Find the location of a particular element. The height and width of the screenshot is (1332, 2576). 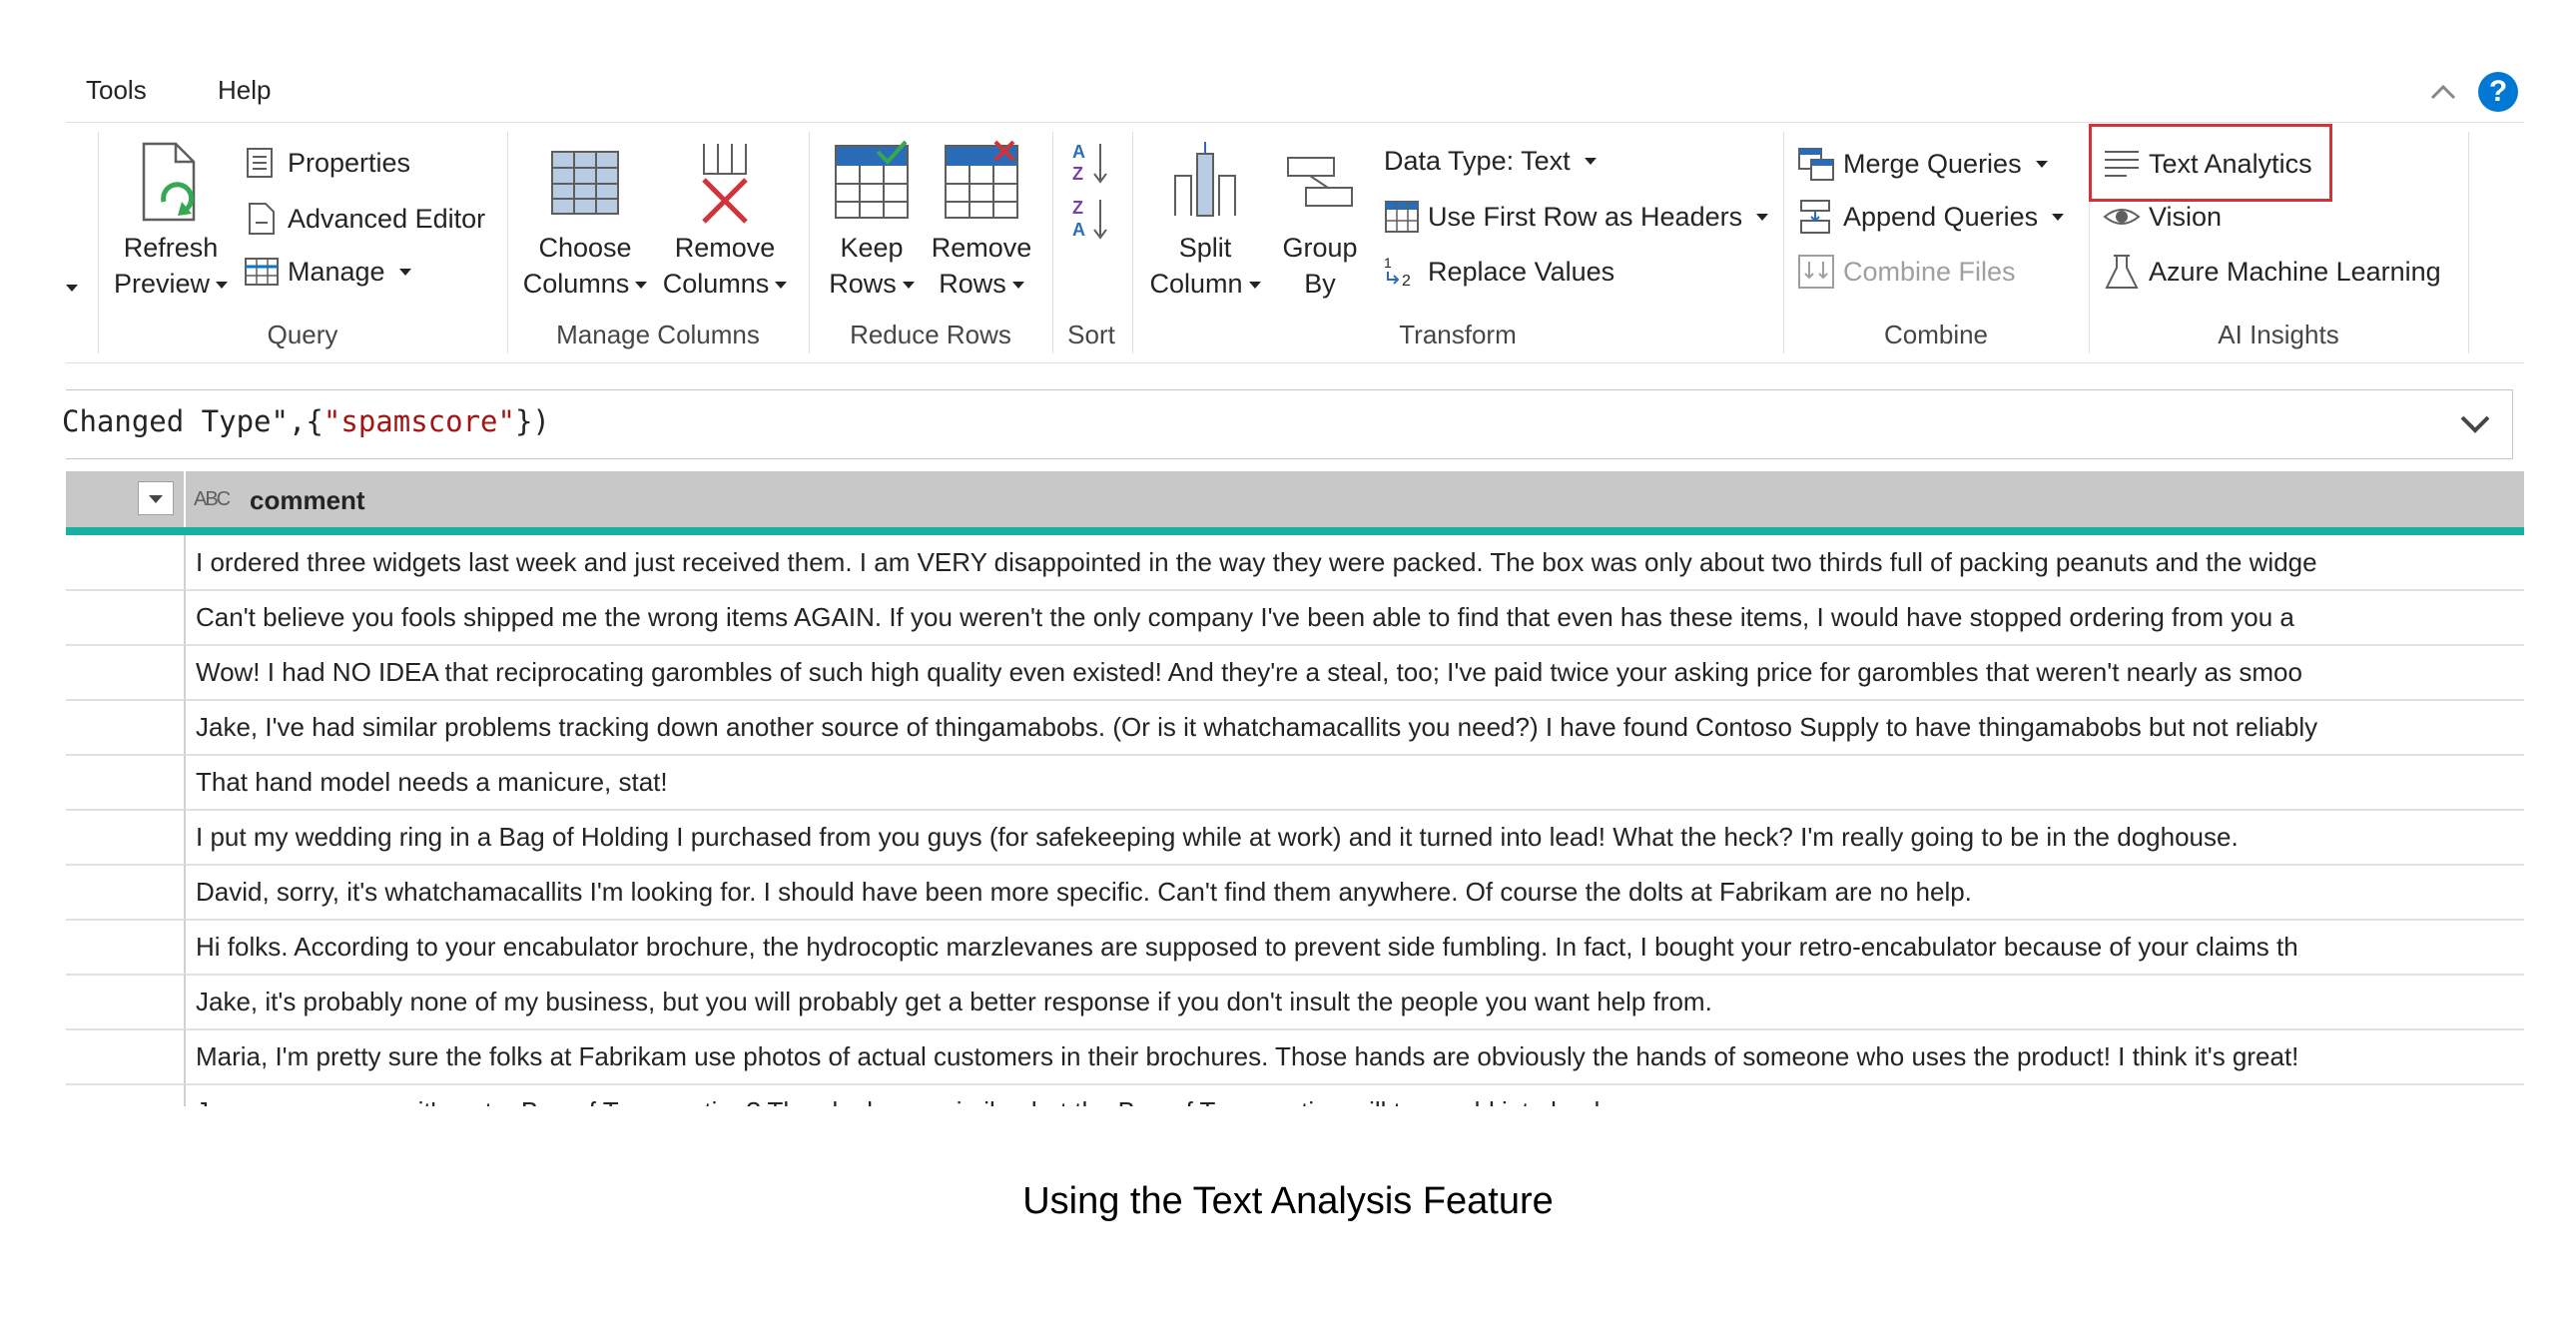

remove-columns-button: Remove Columns is located at coordinates (725, 221).